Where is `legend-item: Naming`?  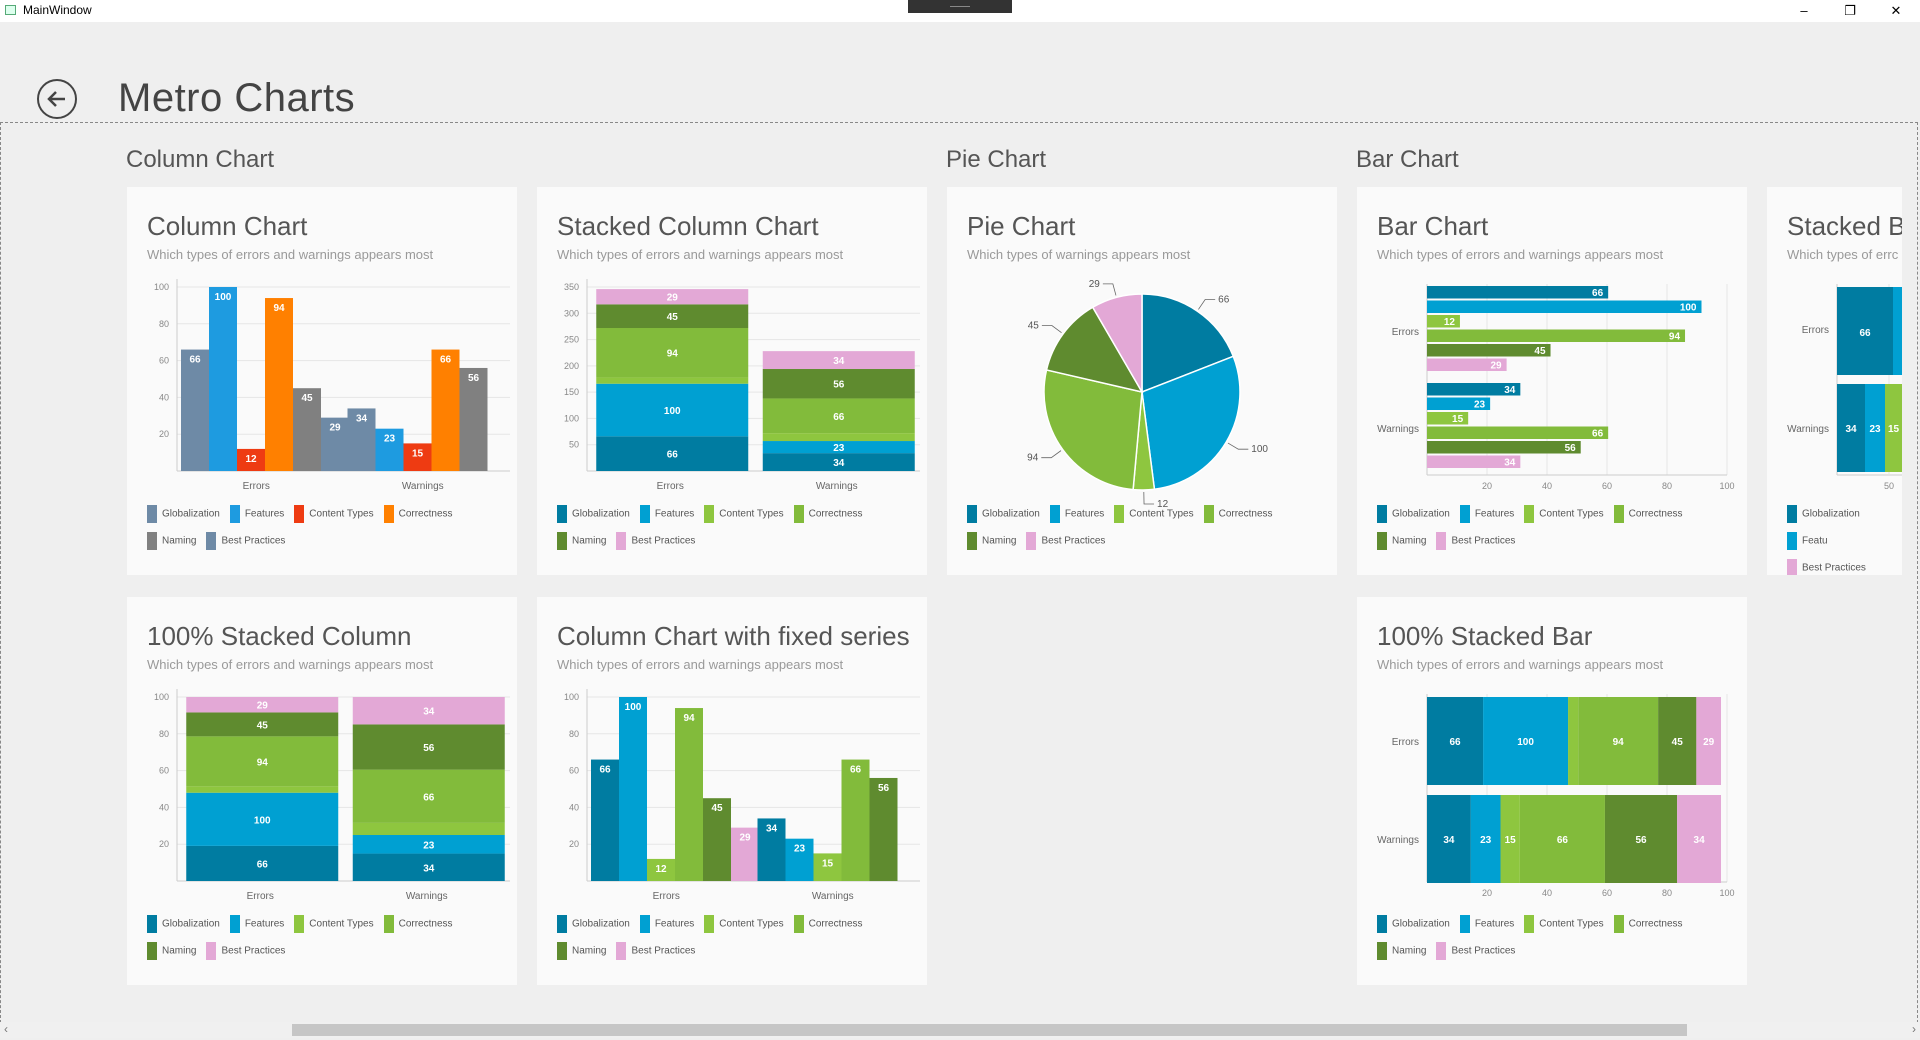
legend-item: Naming is located at coordinates (581, 951).